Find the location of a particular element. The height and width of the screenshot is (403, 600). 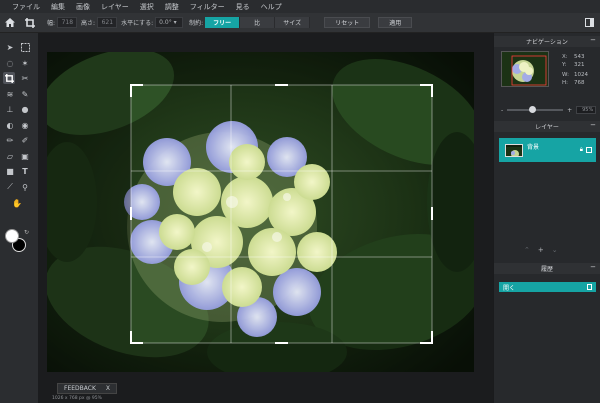

zoom-slider is located at coordinates (535, 109).